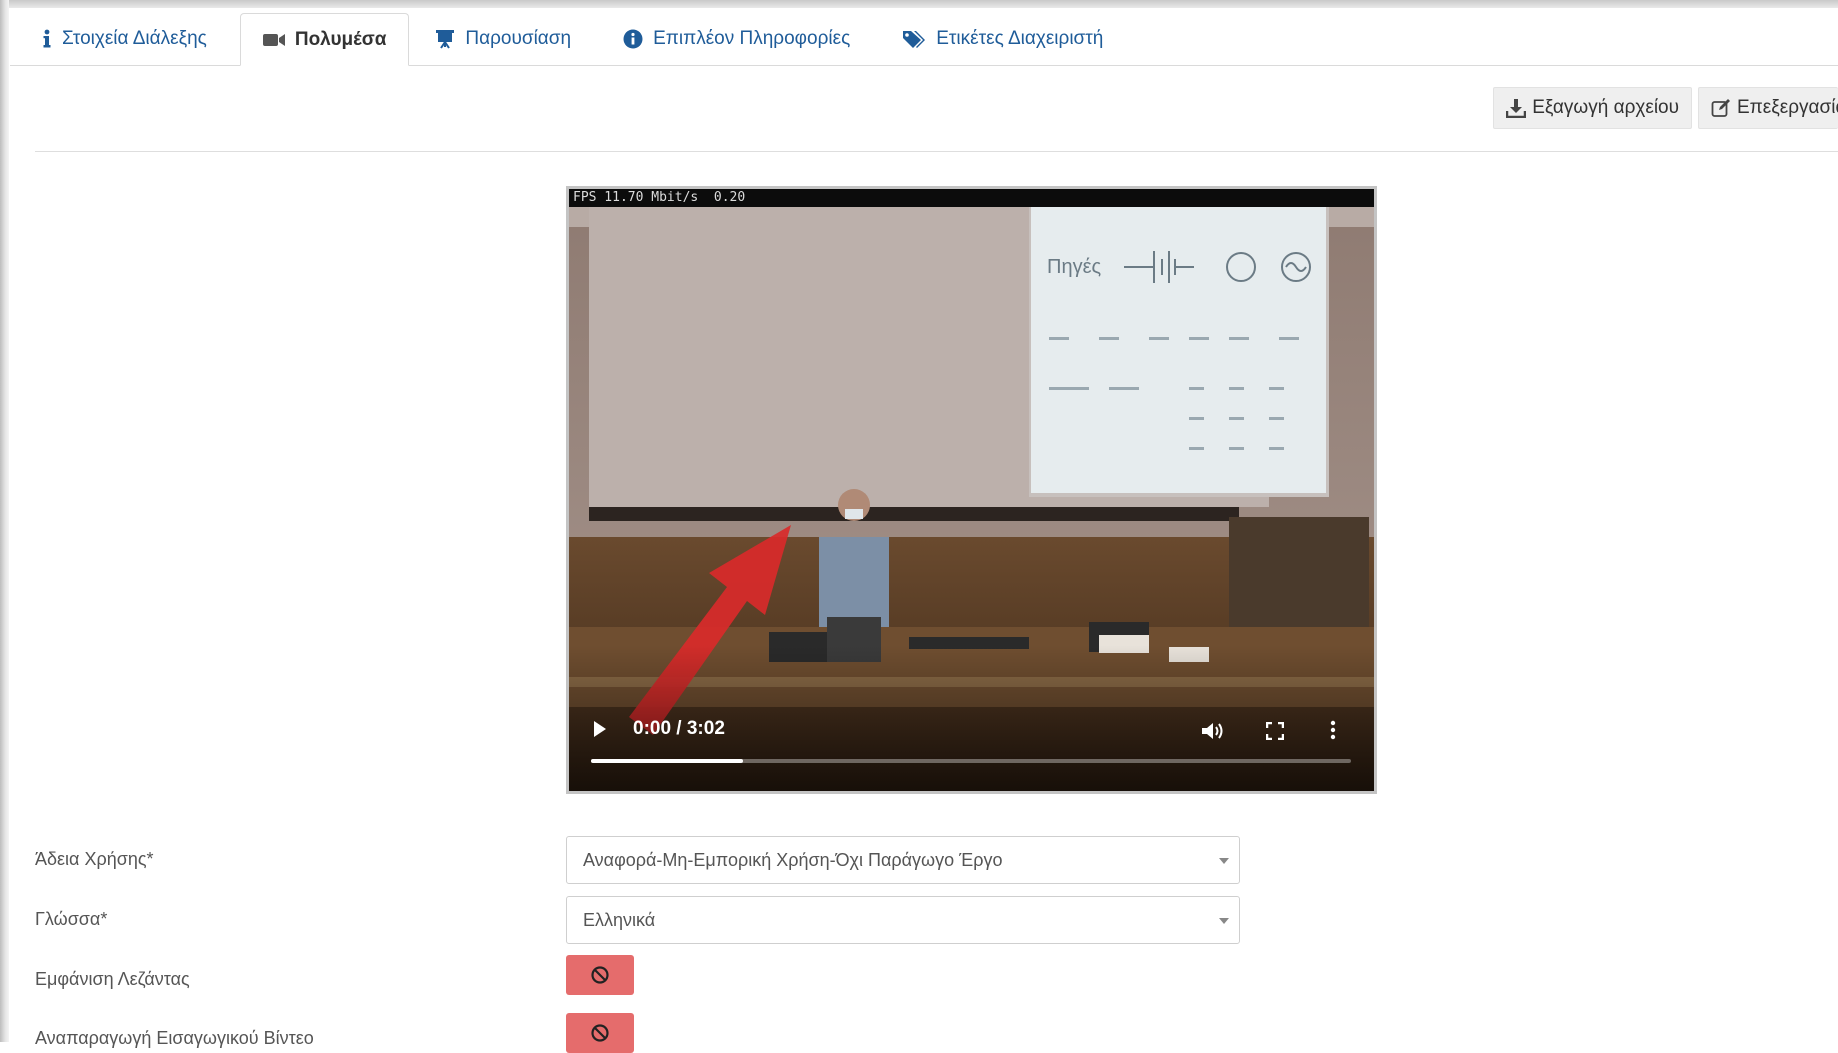 This screenshot has height=1053, width=1838. What do you see at coordinates (752, 38) in the screenshot?
I see `tab-label: Επιπλέον Πληροφορίες` at bounding box center [752, 38].